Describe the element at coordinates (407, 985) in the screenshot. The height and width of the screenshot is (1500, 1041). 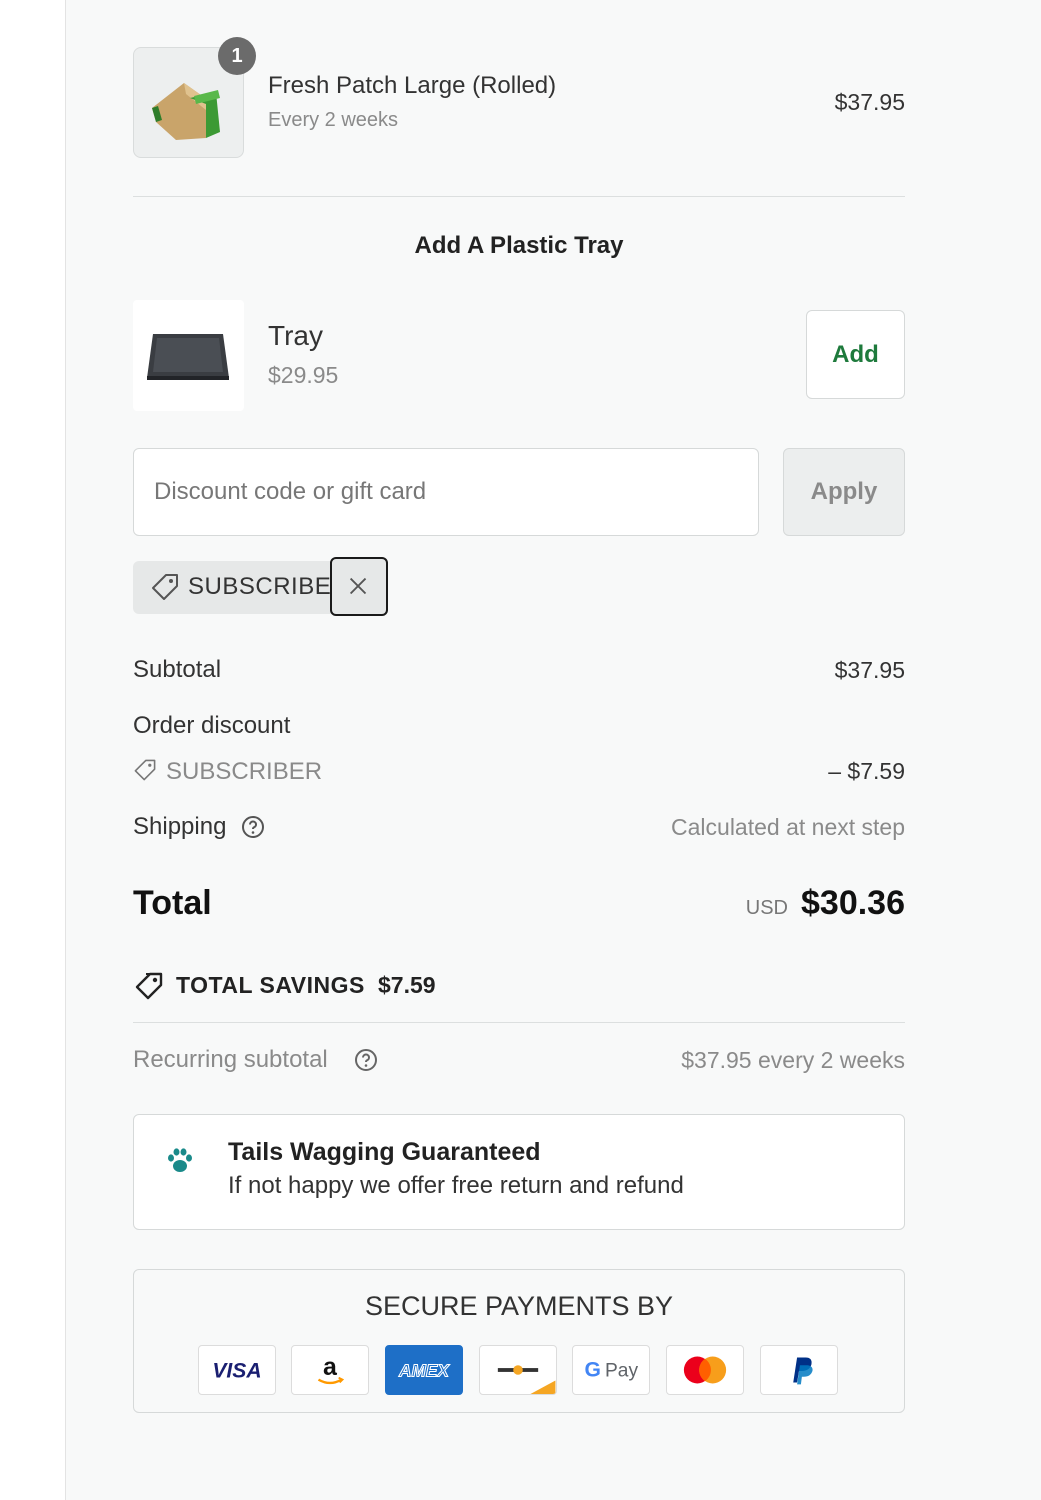
I see `total-savings-value: $7.59` at that location.